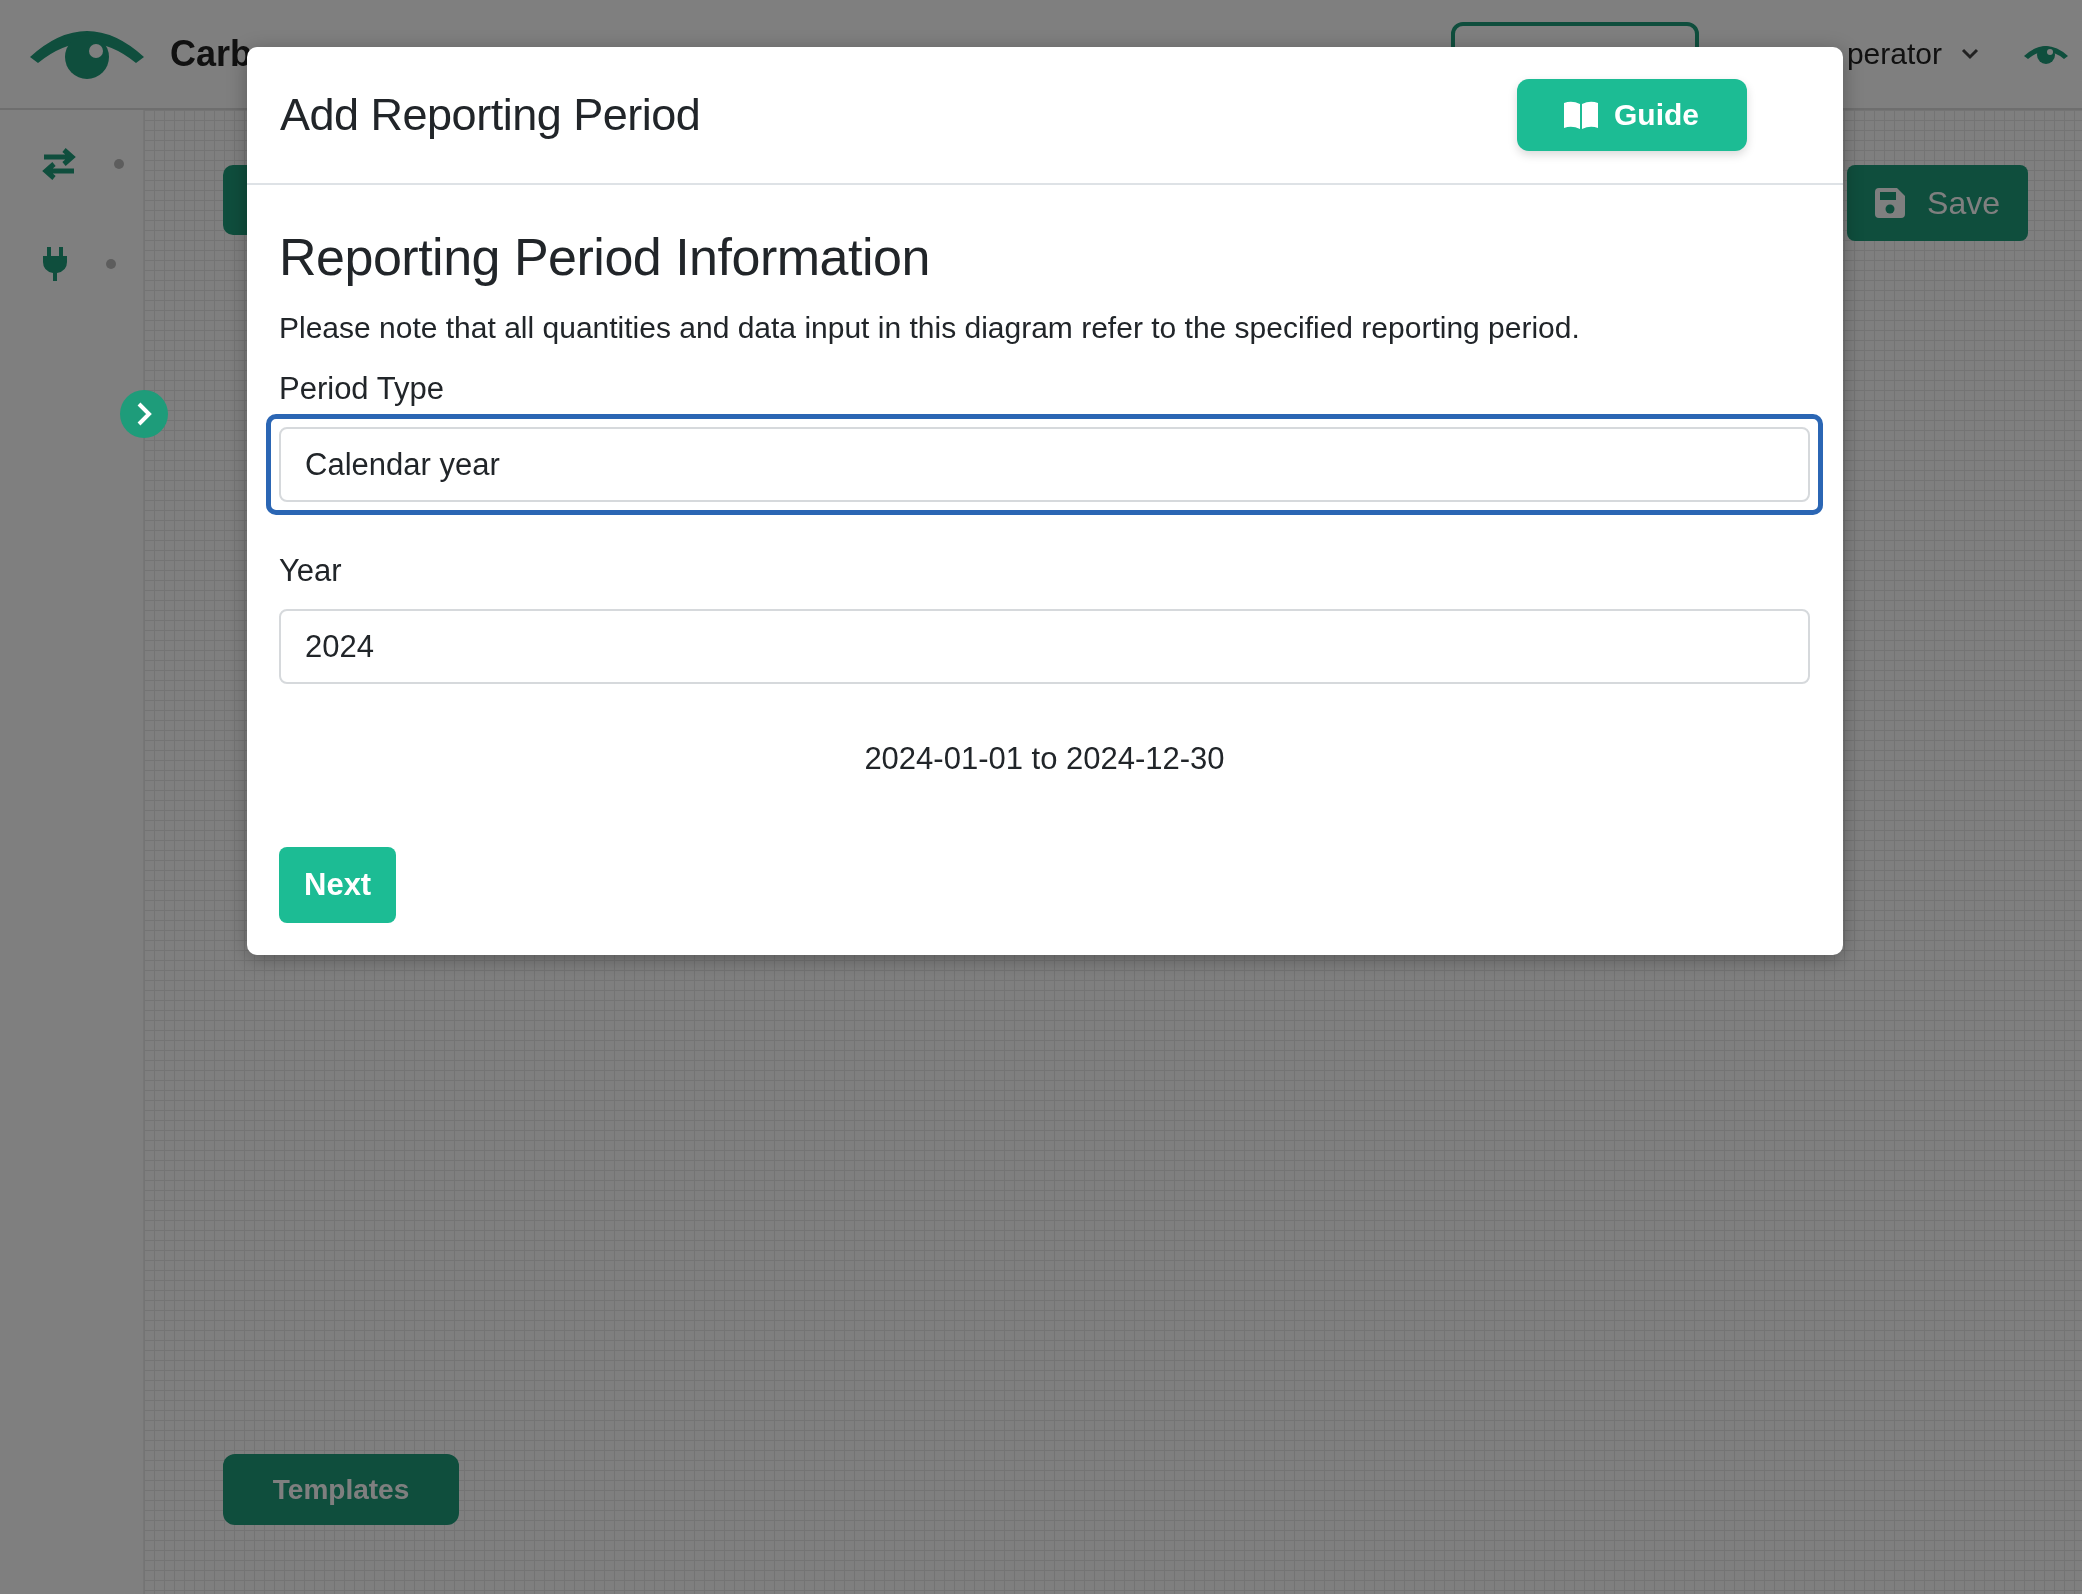 The height and width of the screenshot is (1594, 2082). Describe the element at coordinates (341, 1489) in the screenshot. I see `templates-button: Templates` at that location.